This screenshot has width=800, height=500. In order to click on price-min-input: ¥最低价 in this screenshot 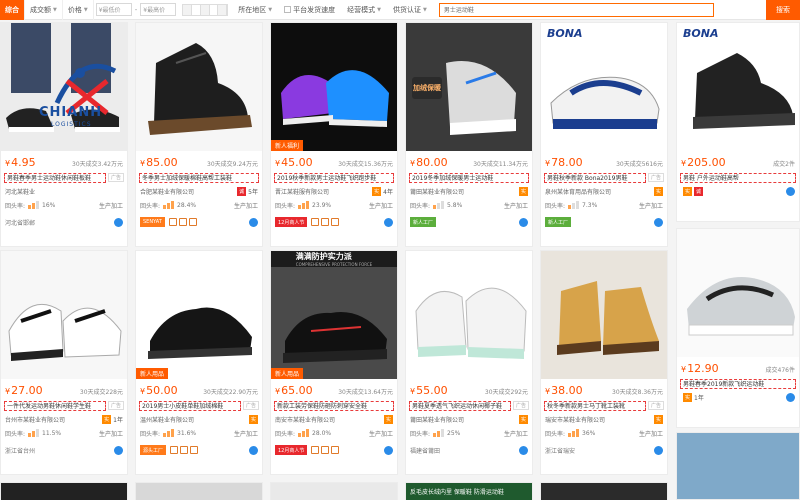, I will do `click(113, 9)`.